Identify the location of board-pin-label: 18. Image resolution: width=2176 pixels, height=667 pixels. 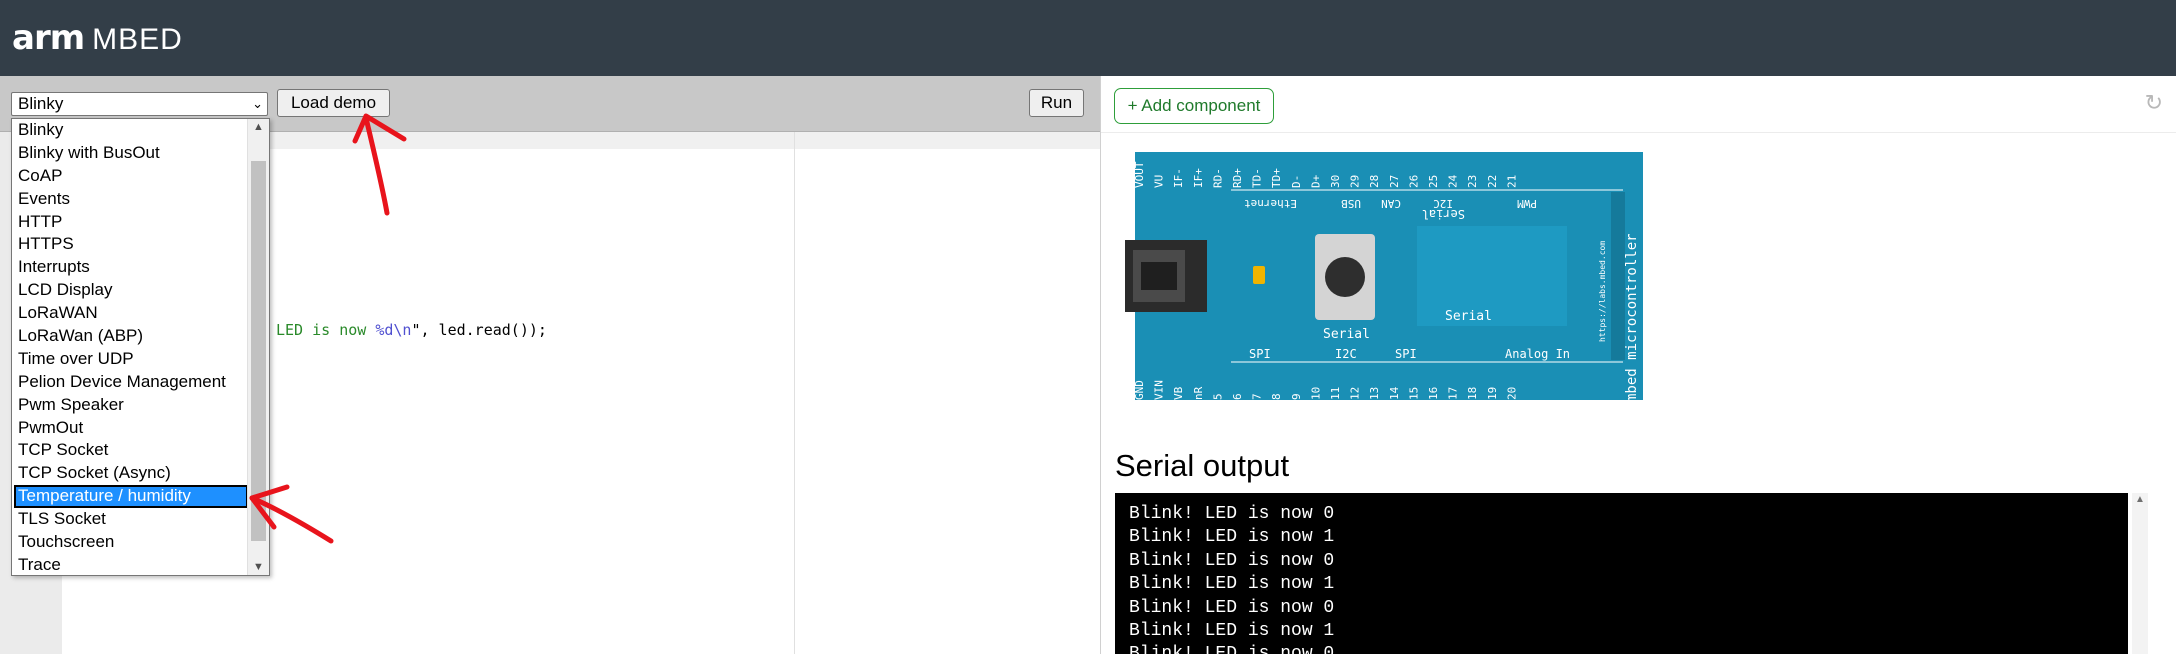
(1472, 393).